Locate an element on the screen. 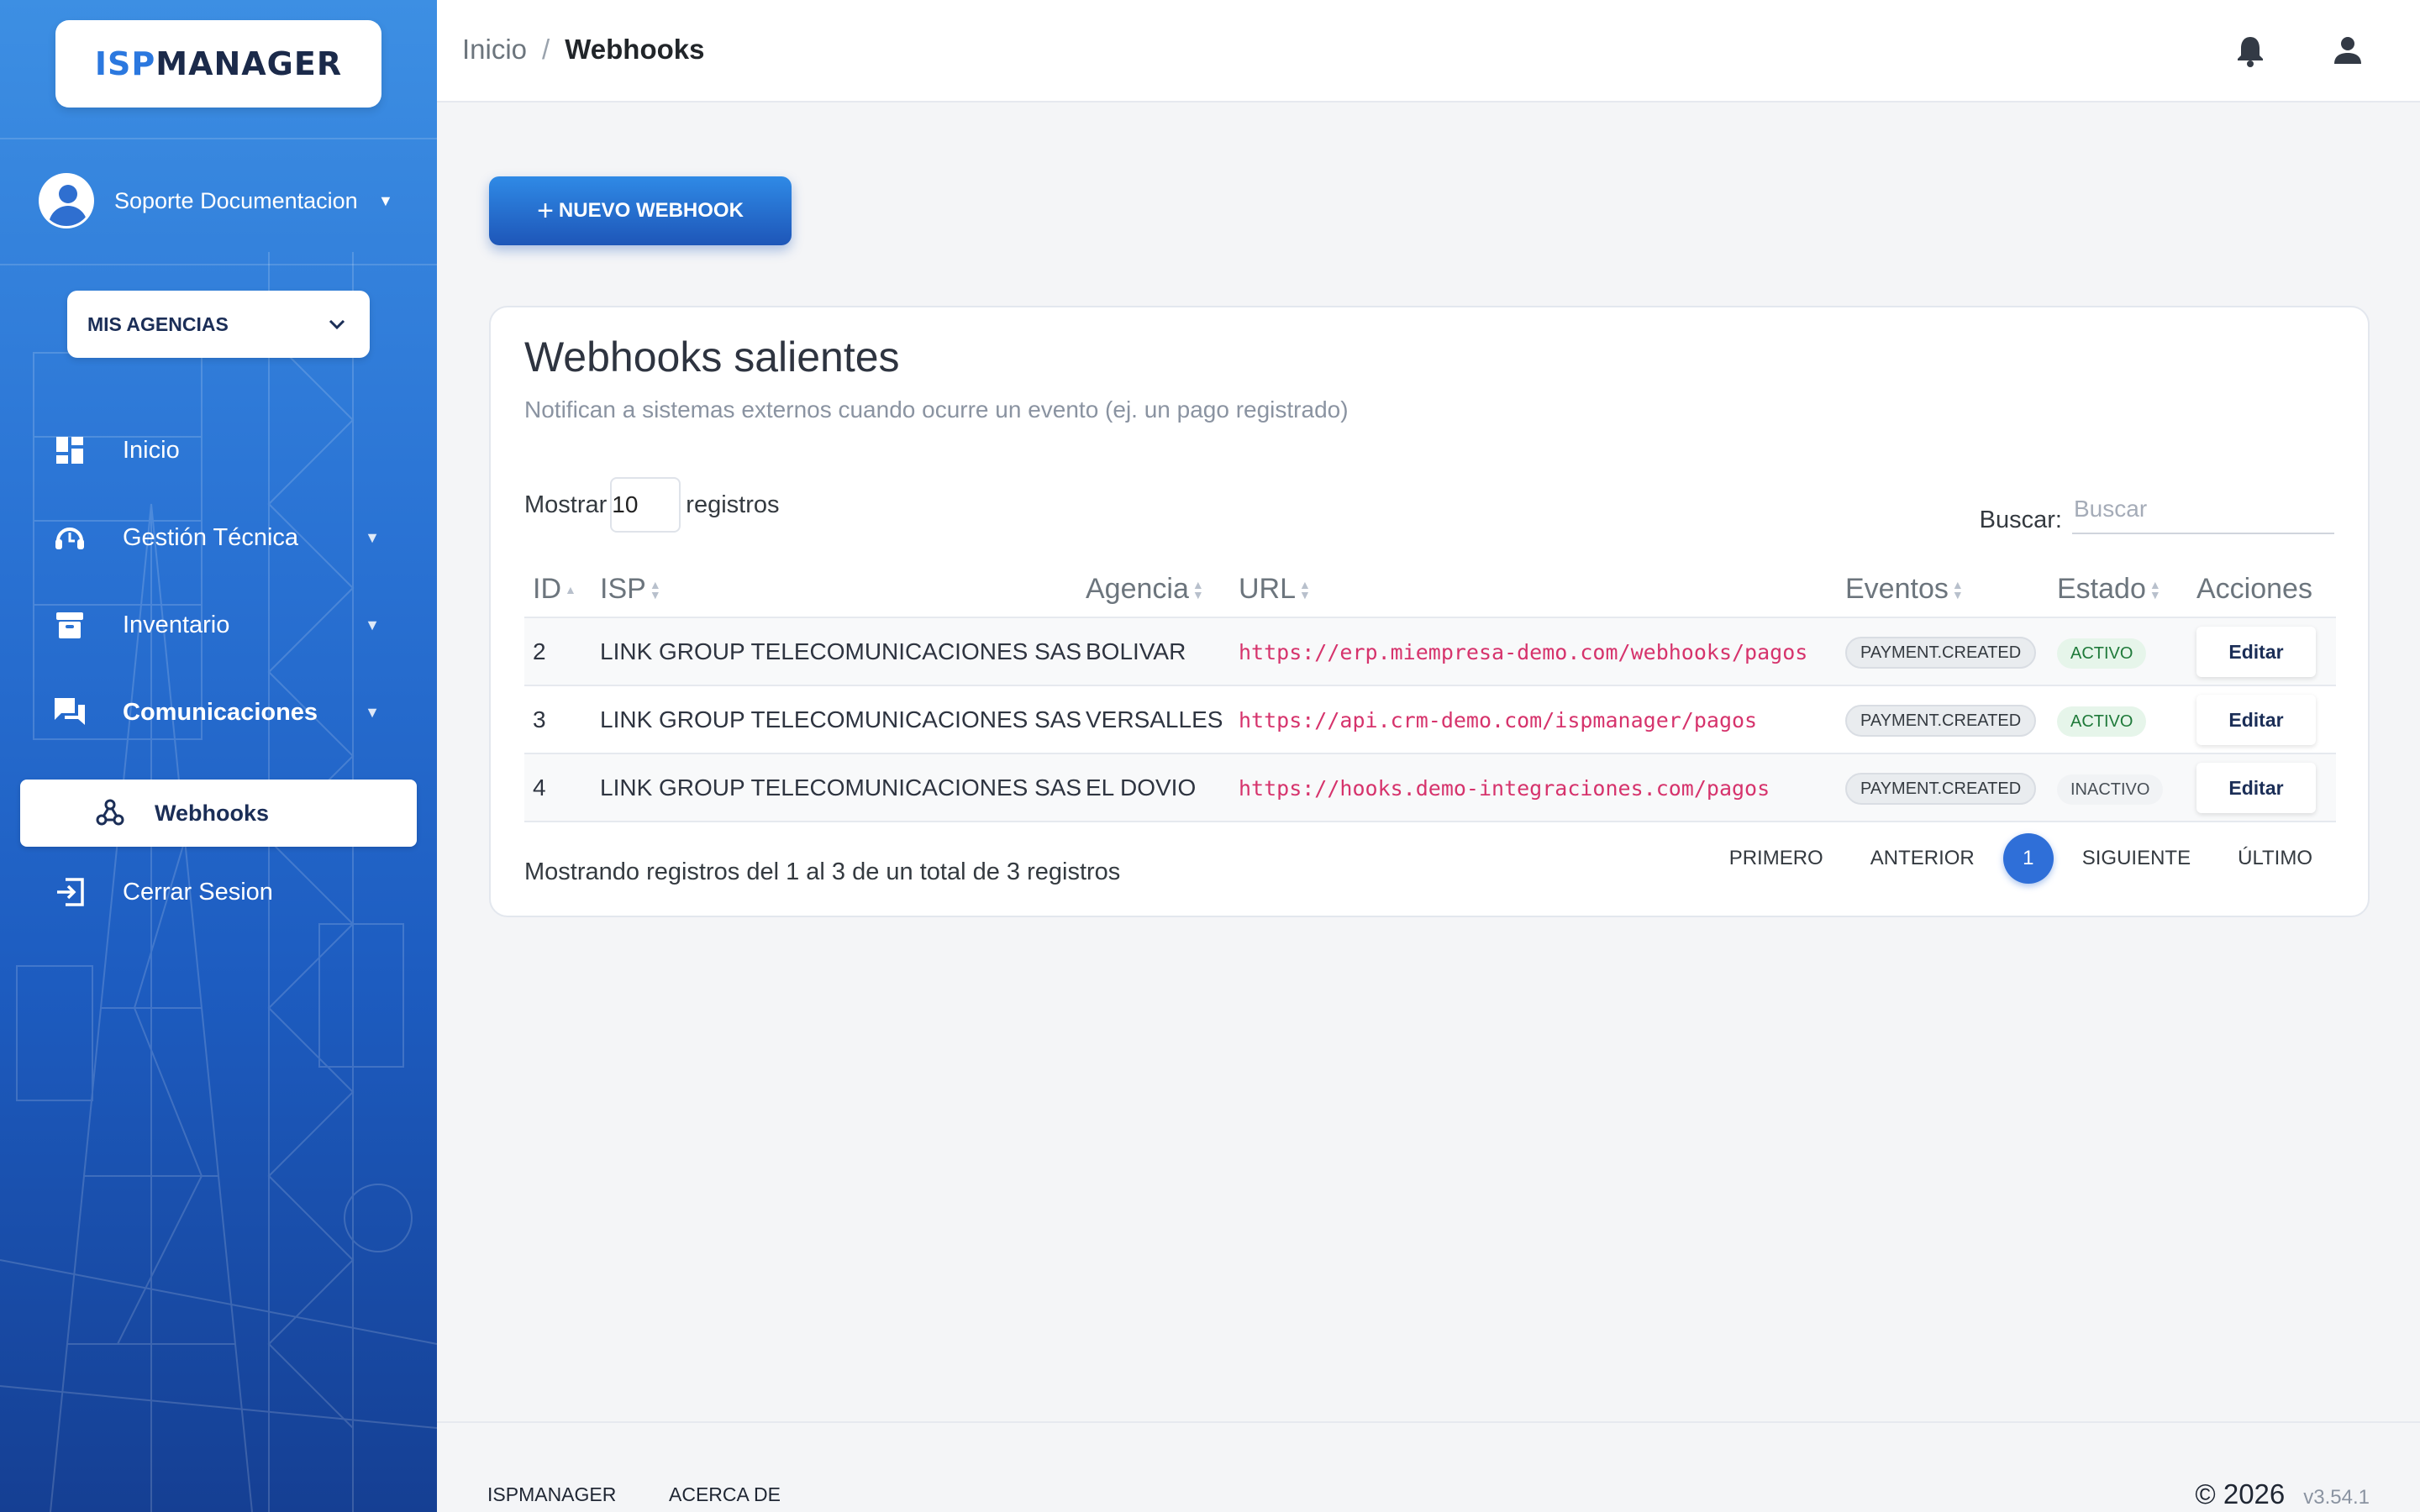 Image resolution: width=2420 pixels, height=1512 pixels. sidebar-item-gestion-tecnica: Gestión Técnica ▼ is located at coordinates (218, 537).